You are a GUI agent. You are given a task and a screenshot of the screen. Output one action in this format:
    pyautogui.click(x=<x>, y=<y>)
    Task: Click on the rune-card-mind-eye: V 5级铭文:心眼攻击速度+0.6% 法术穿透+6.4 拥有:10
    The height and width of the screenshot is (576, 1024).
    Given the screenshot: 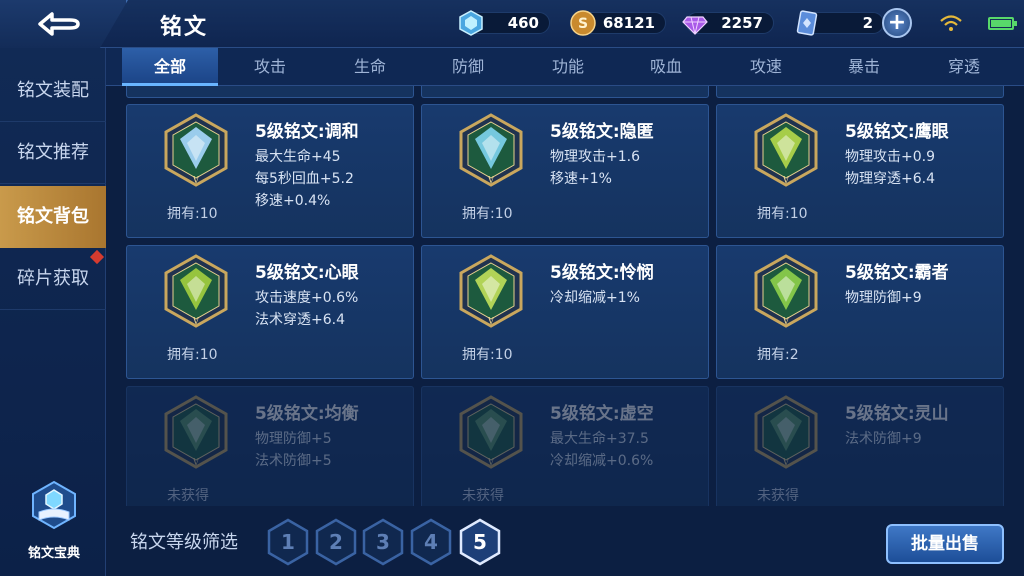 What is the action you would take?
    pyautogui.click(x=270, y=312)
    